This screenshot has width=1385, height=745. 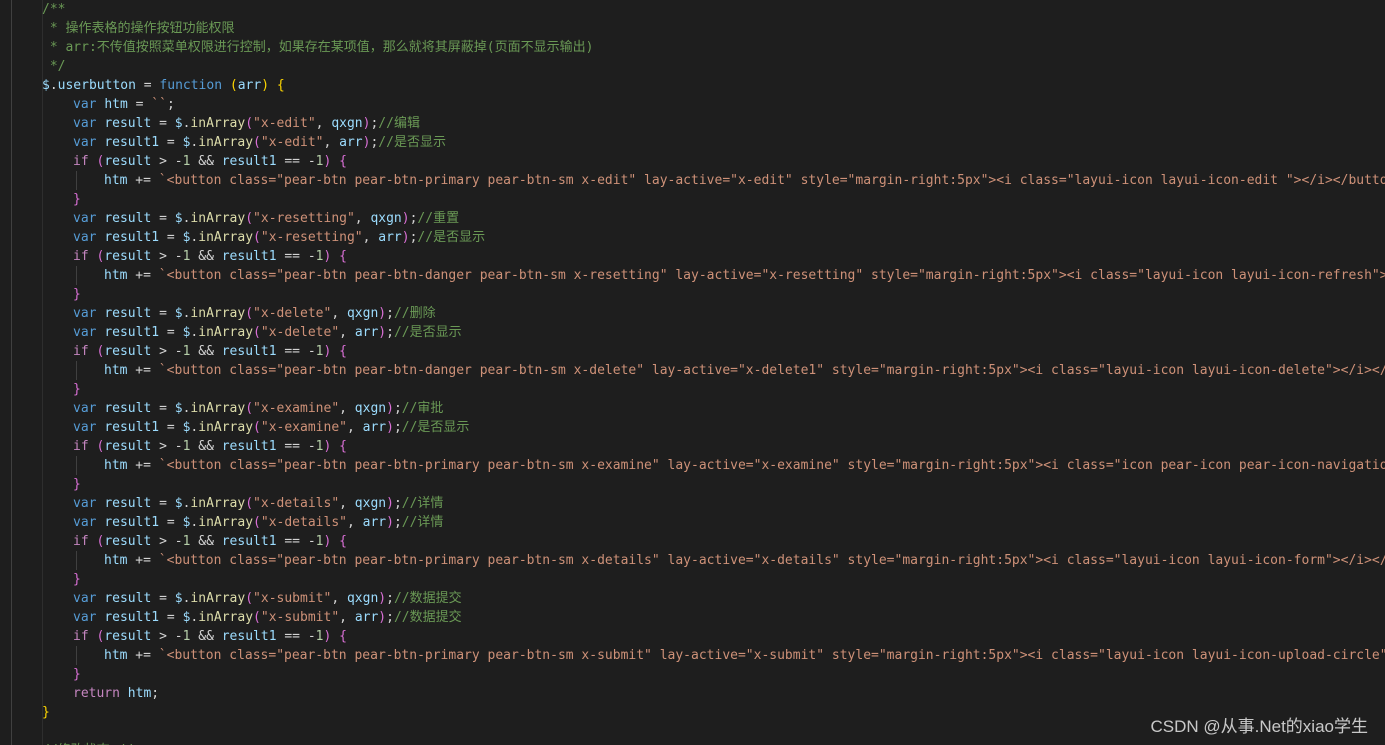 What do you see at coordinates (1259, 726) in the screenshot?
I see `watermark-text: CSDN @从事.Net的xiao学生` at bounding box center [1259, 726].